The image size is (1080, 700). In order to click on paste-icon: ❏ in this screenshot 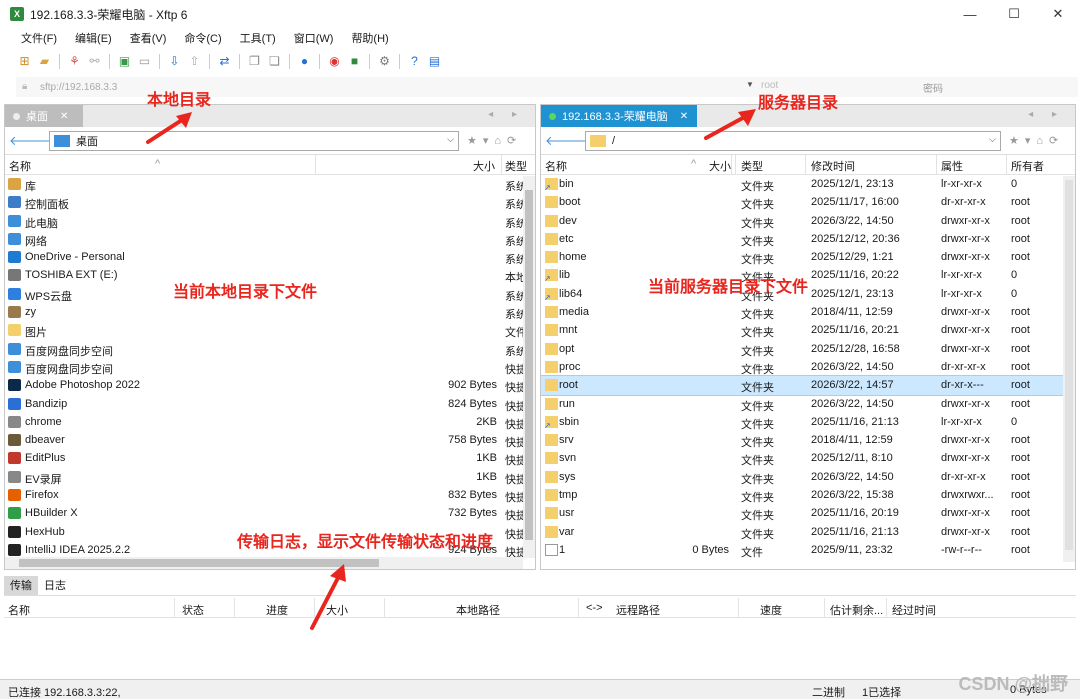, I will do `click(274, 61)`.